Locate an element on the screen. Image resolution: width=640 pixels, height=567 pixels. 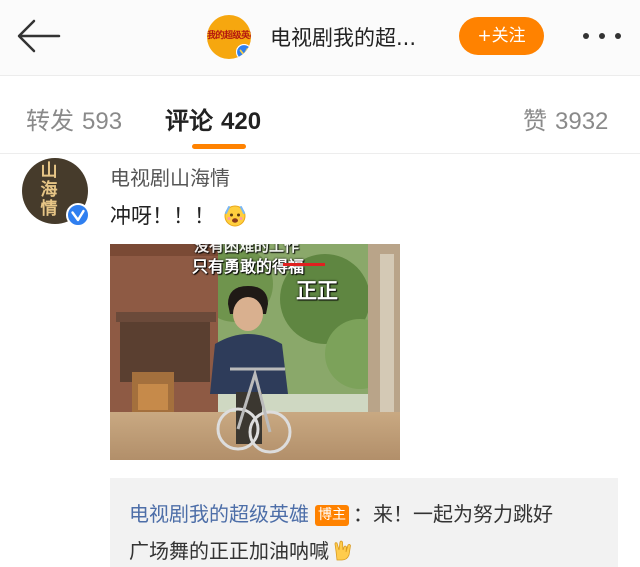
reply-line-1: 电视剧我的超级英雄 博主 ：来！一起为努力跳好 is located at coordinates (341, 512).